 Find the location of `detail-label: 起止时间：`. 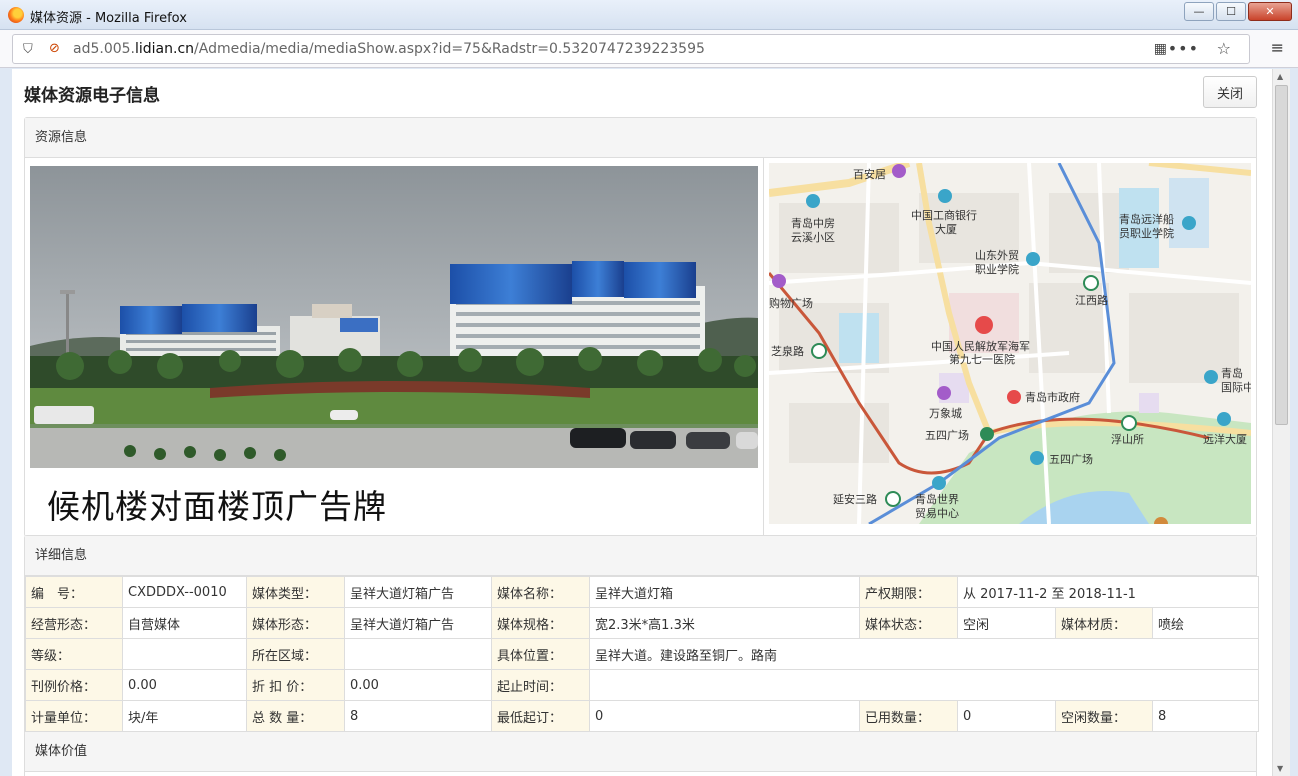

detail-label: 起止时间： is located at coordinates (540, 685).